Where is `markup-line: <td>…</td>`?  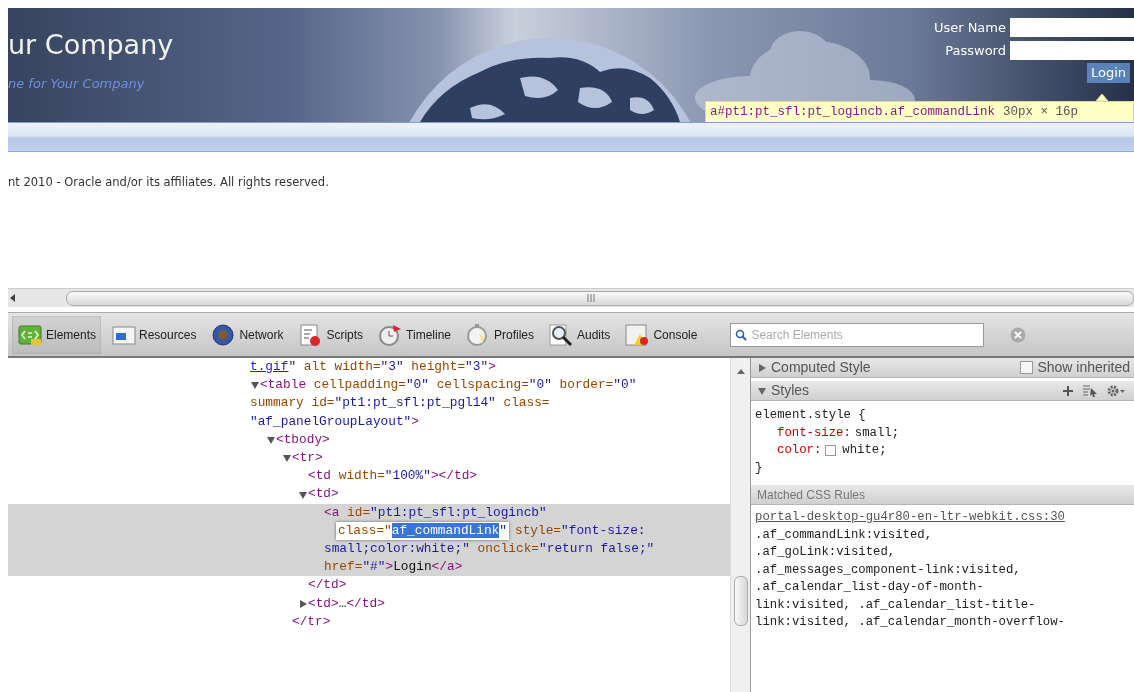
markup-line: <td>…</td> is located at coordinates (346, 603).